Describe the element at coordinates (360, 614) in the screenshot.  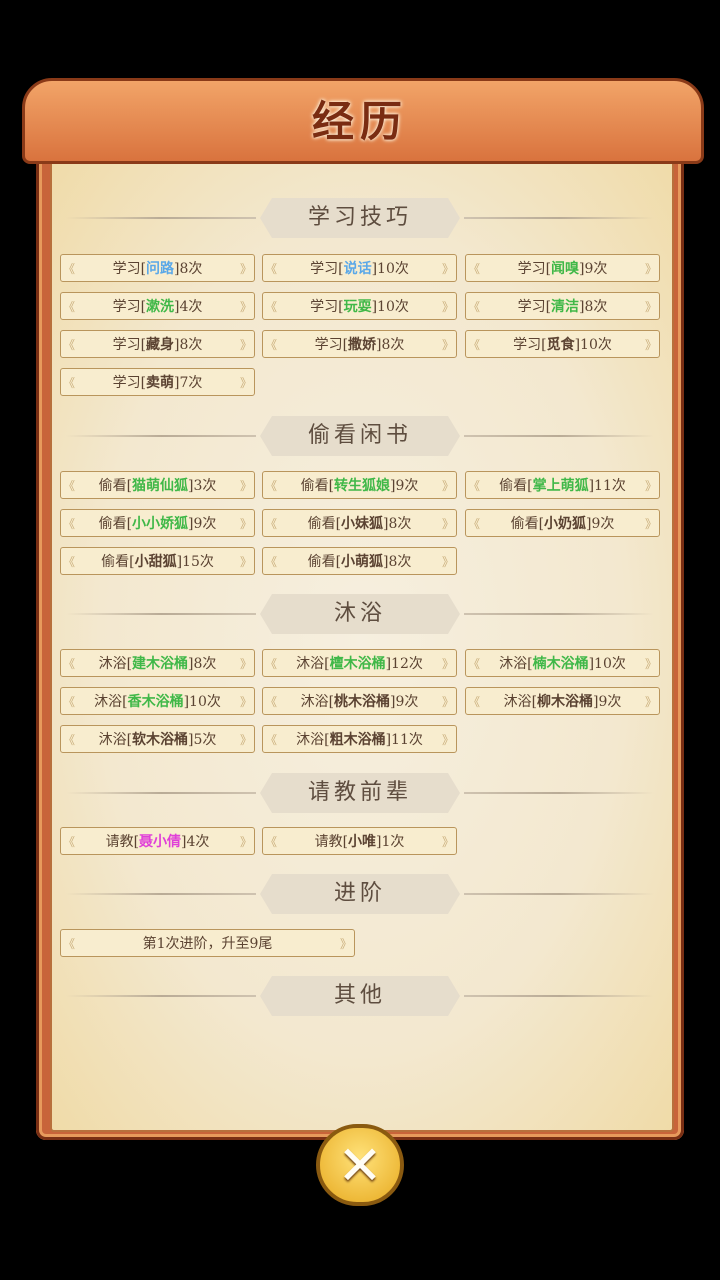
I see `section-title: 沐浴` at that location.